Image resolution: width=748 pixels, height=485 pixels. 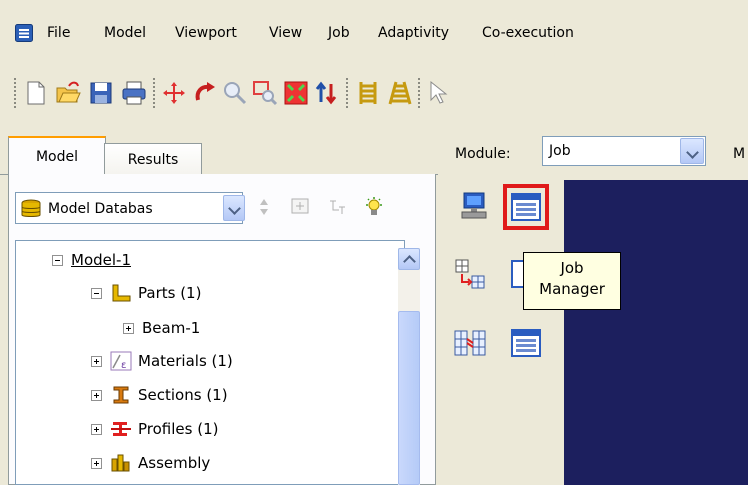 I want to click on model-database-label: Model Databas, so click(x=100, y=209).